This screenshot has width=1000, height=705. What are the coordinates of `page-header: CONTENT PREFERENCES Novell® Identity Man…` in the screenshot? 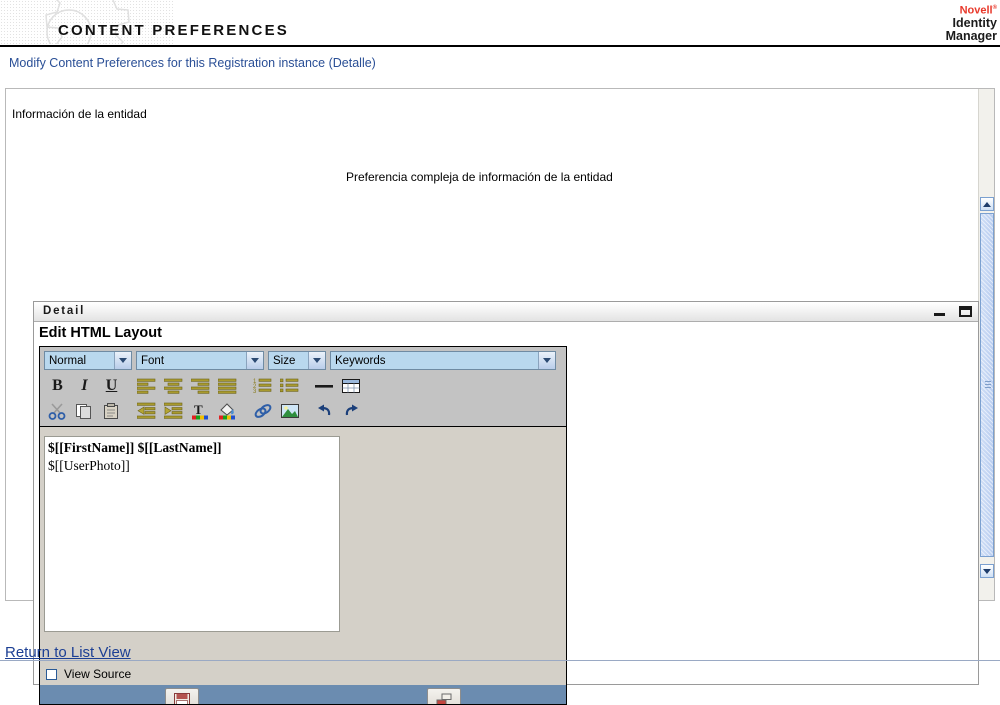 It's located at (500, 23).